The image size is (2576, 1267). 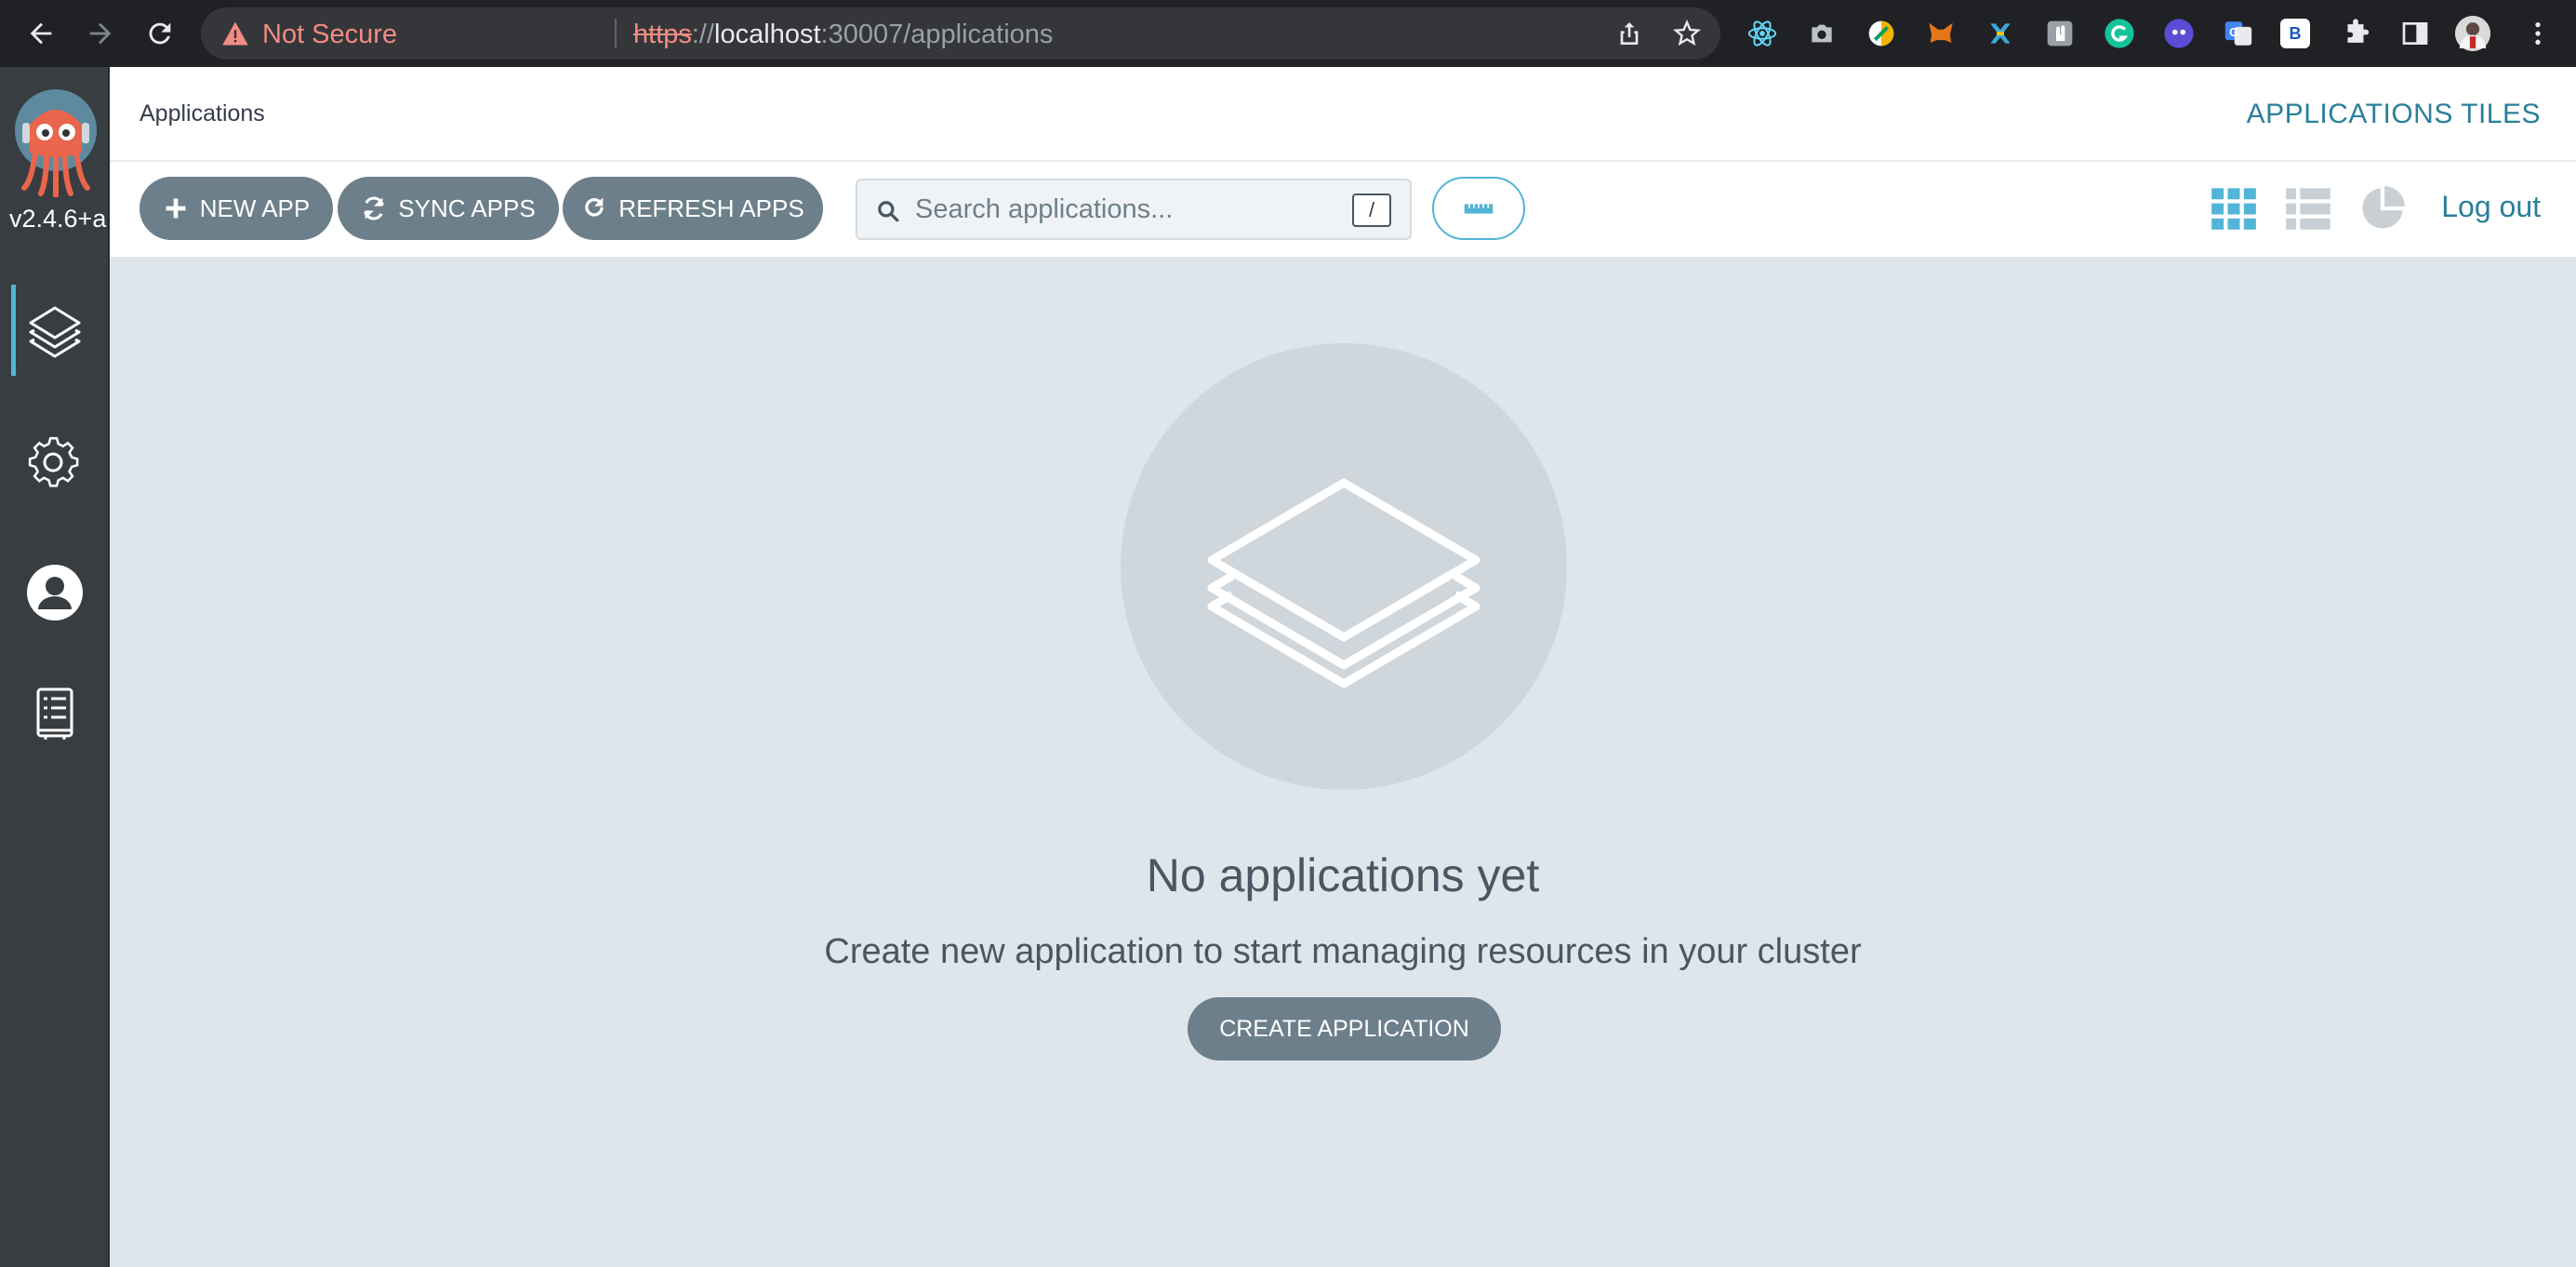 I want to click on toolbar: NEW APP SYNC APPS REFRESH APPS /, so click(x=1343, y=209).